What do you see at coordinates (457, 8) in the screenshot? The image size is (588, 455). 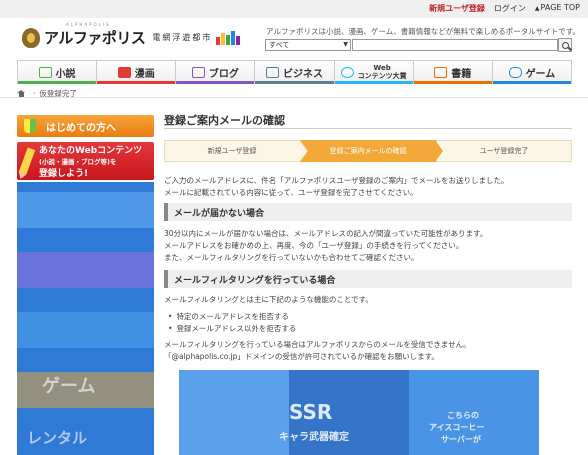 I see `register-link: 新規ユーザ登録` at bounding box center [457, 8].